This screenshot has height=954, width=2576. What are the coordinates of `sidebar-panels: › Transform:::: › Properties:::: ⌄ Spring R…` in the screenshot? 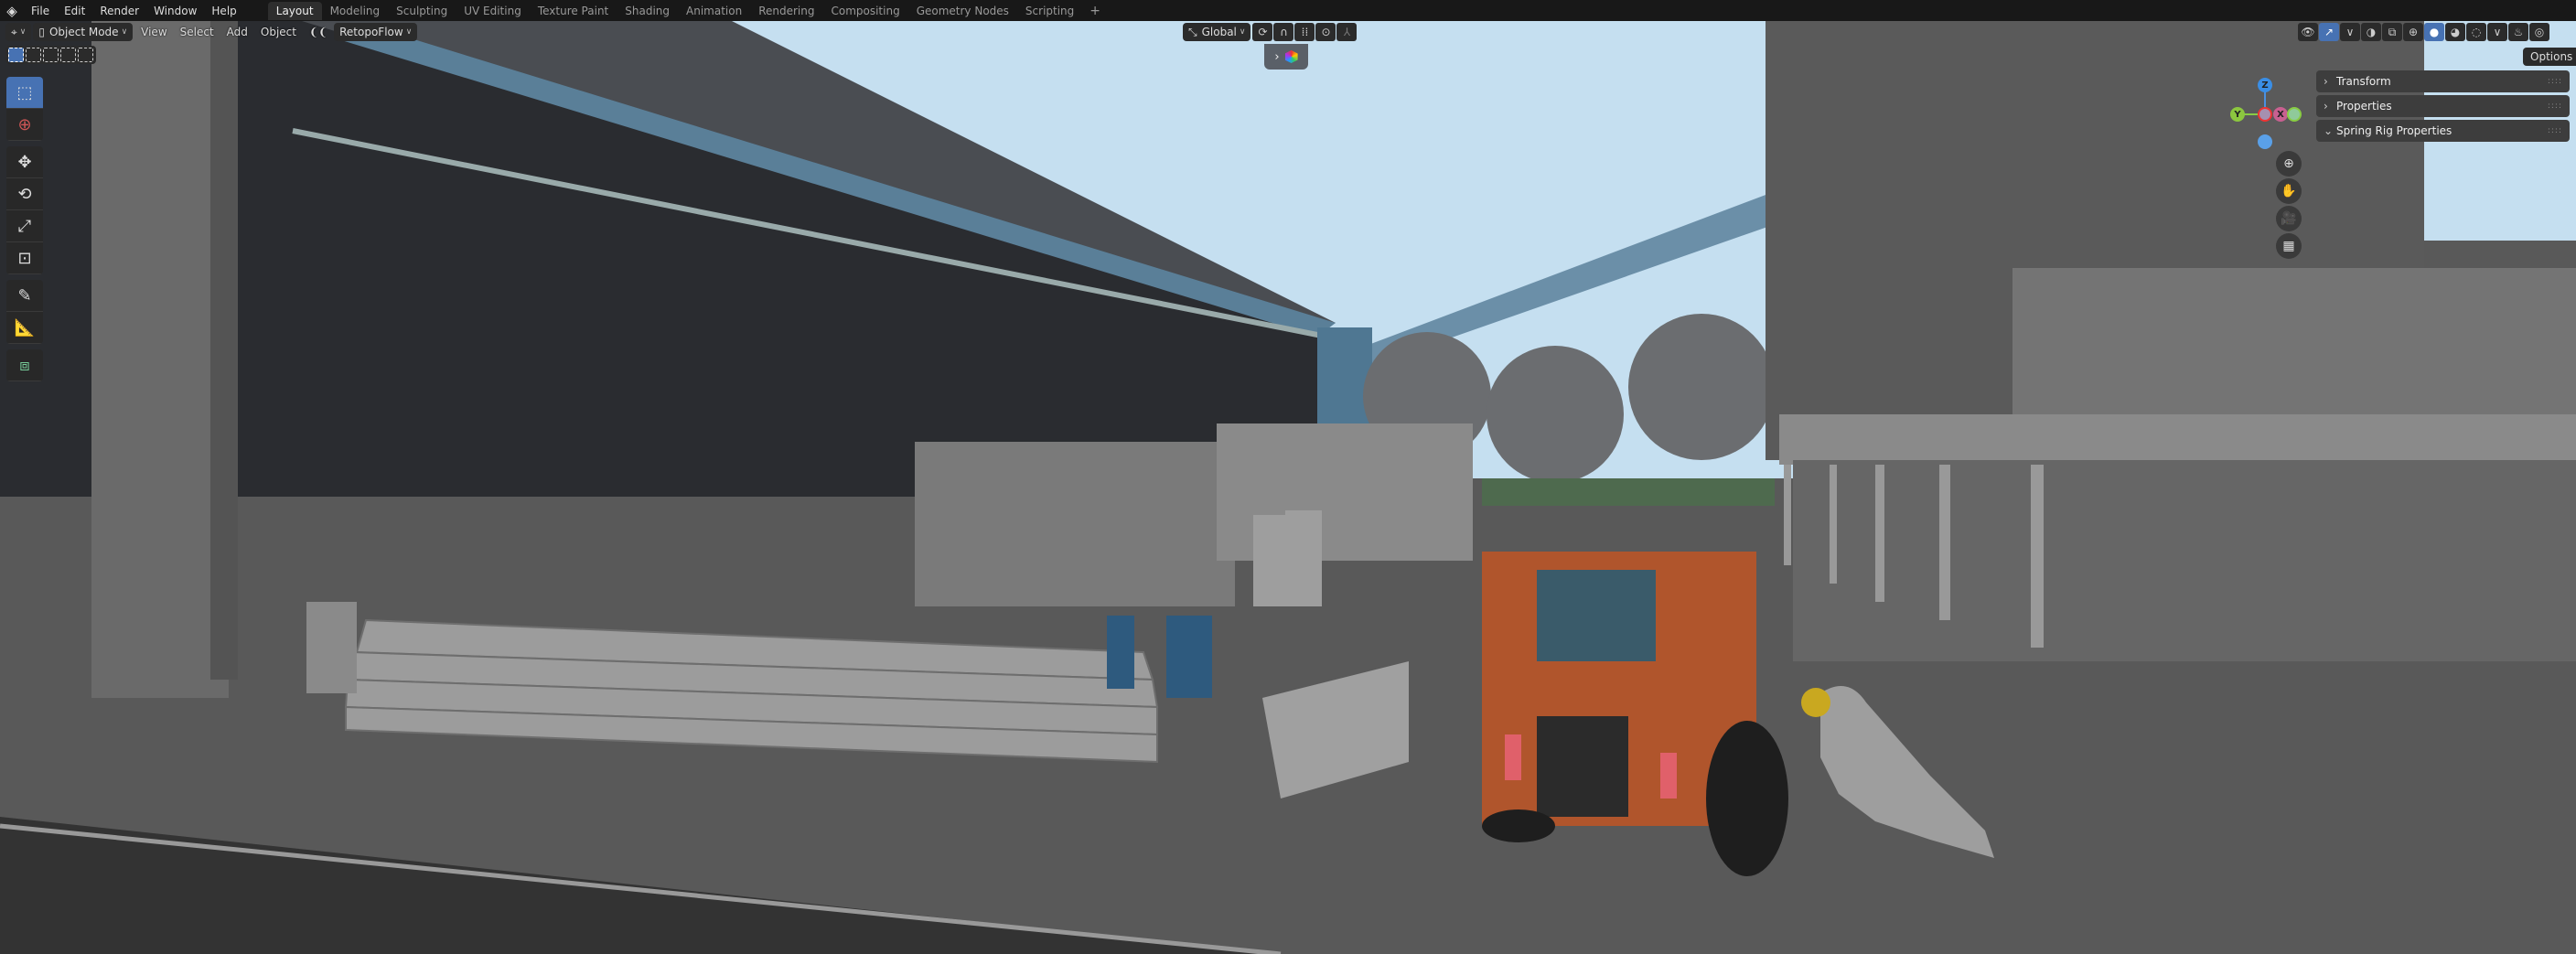 It's located at (2443, 107).